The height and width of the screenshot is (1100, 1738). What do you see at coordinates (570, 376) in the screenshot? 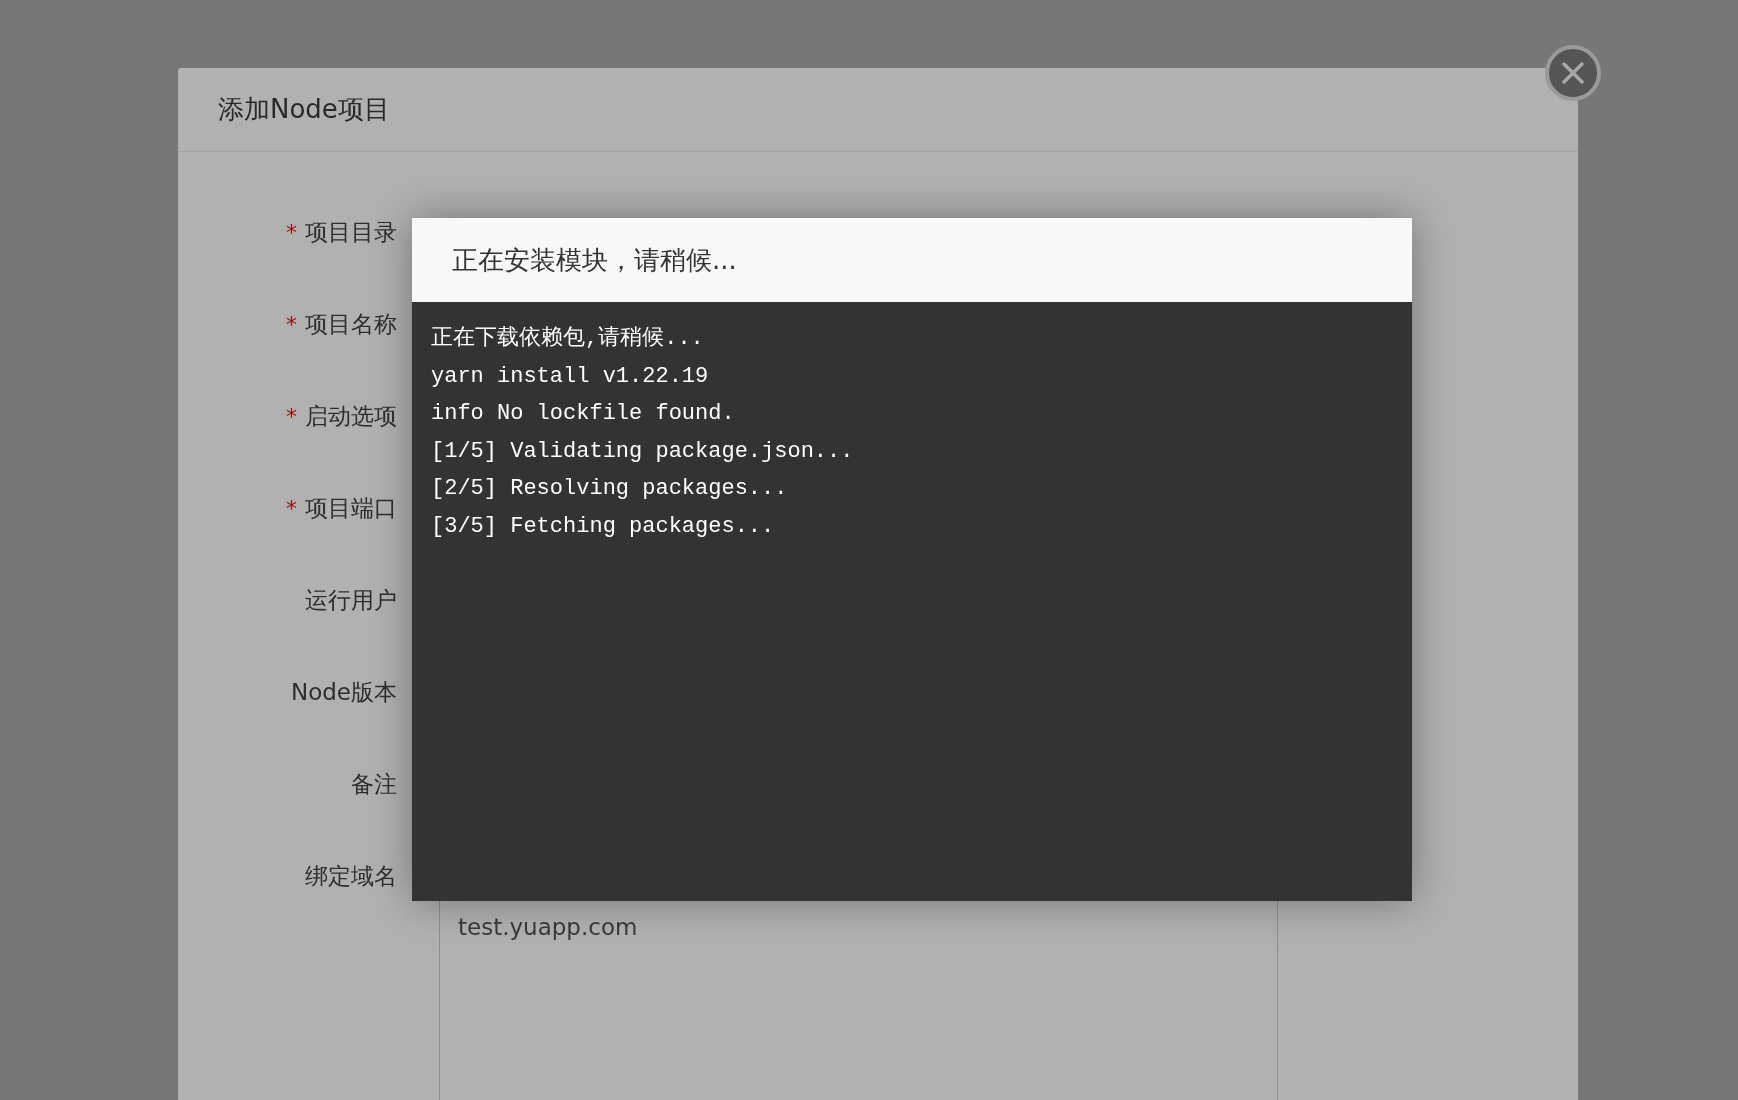
I see `log-line: yarn install v1.22.19` at bounding box center [570, 376].